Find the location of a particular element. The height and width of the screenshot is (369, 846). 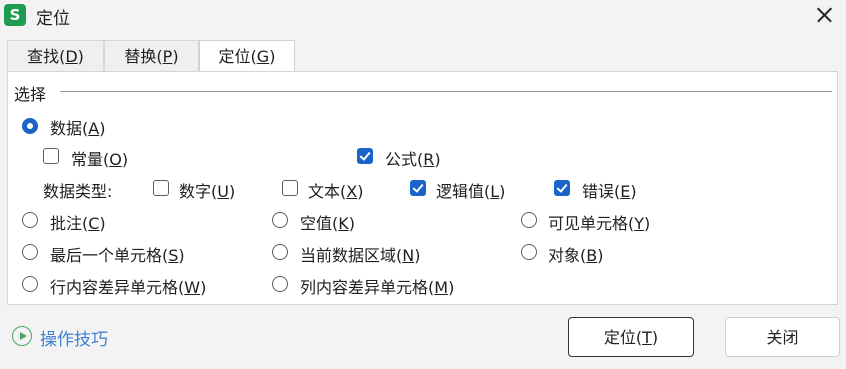

play-circle-icon is located at coordinates (22, 336).